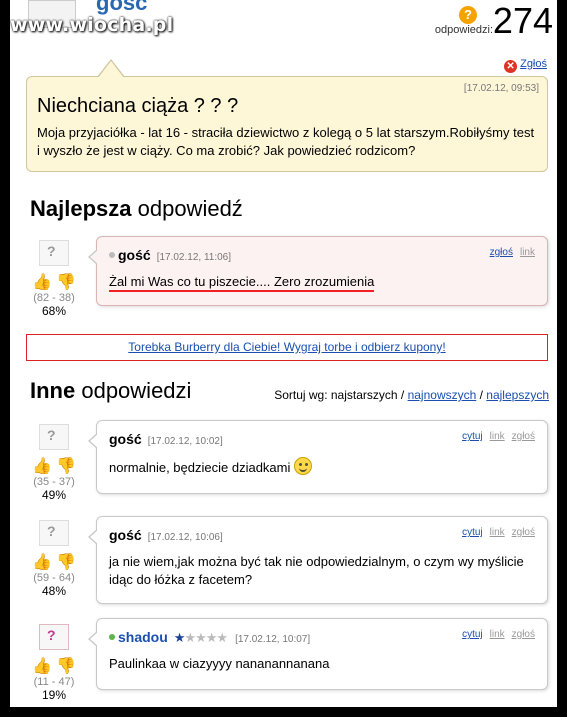 This screenshot has height=717, width=567. Describe the element at coordinates (54, 311) in the screenshot. I see `vote-percent: 68%` at that location.